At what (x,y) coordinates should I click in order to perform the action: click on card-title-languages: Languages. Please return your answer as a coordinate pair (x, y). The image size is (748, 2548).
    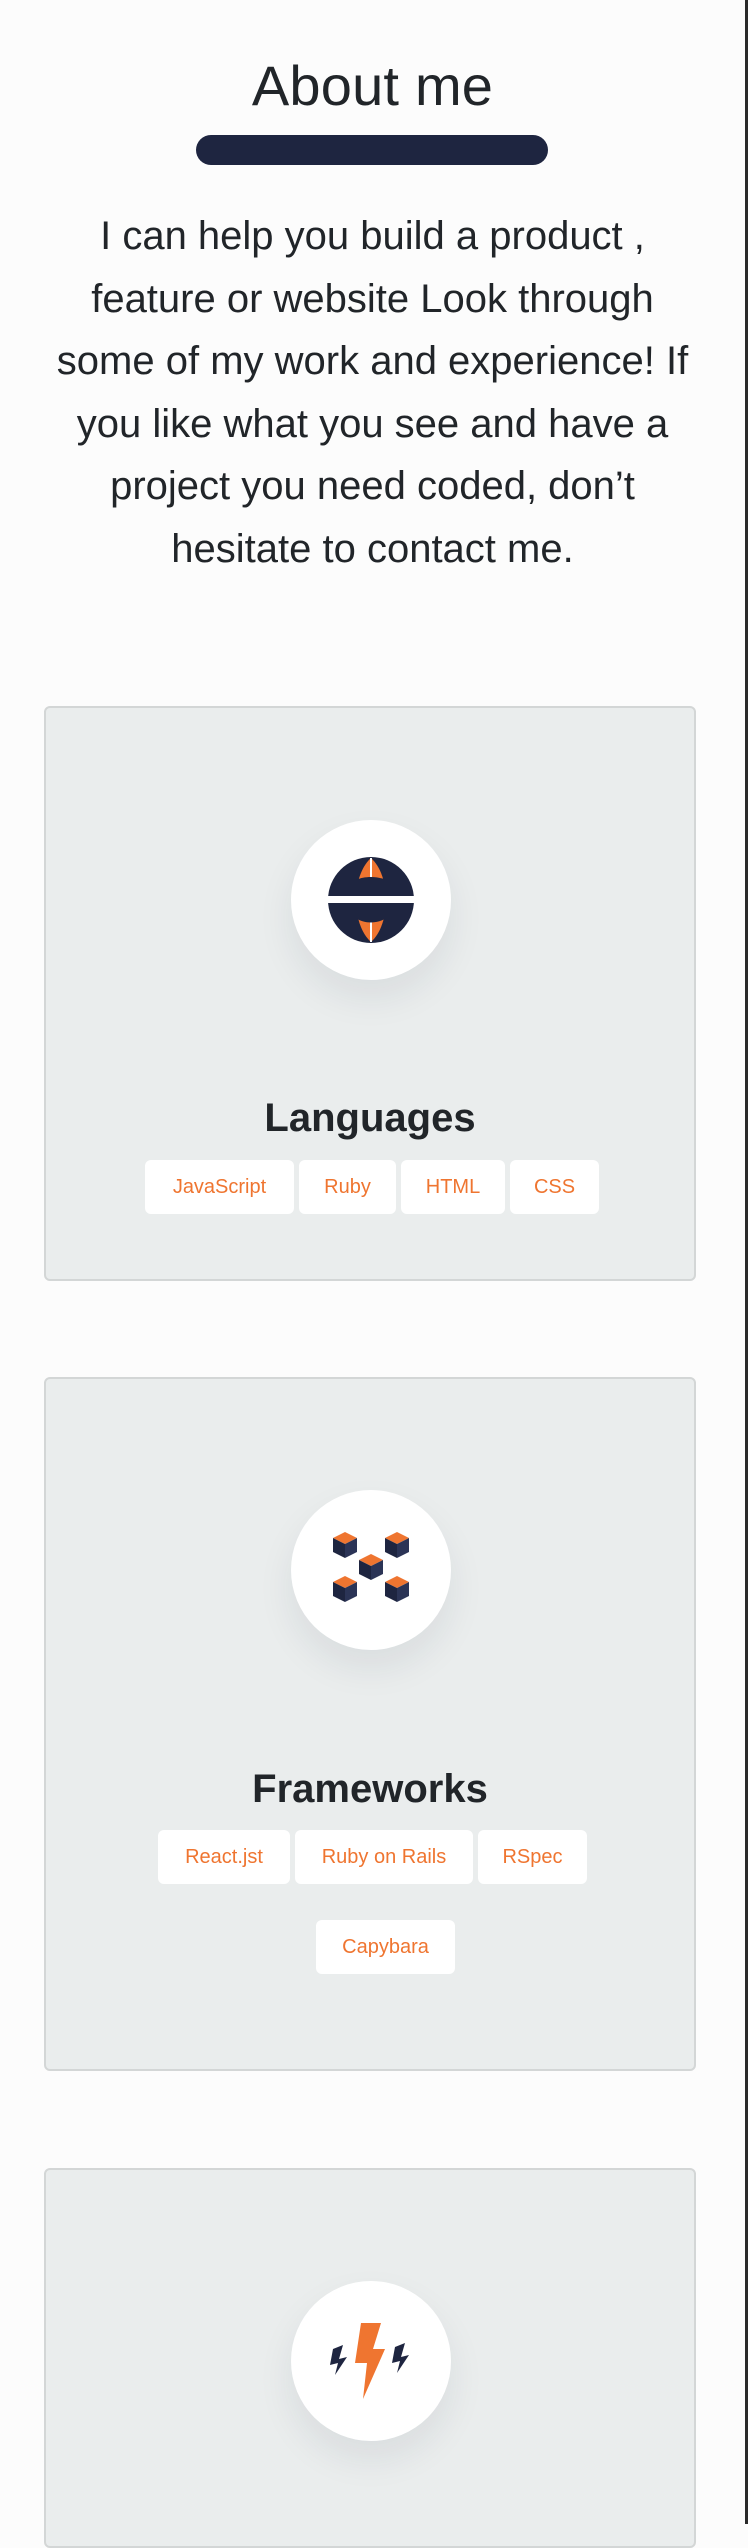
    Looking at the image, I should click on (370, 1118).